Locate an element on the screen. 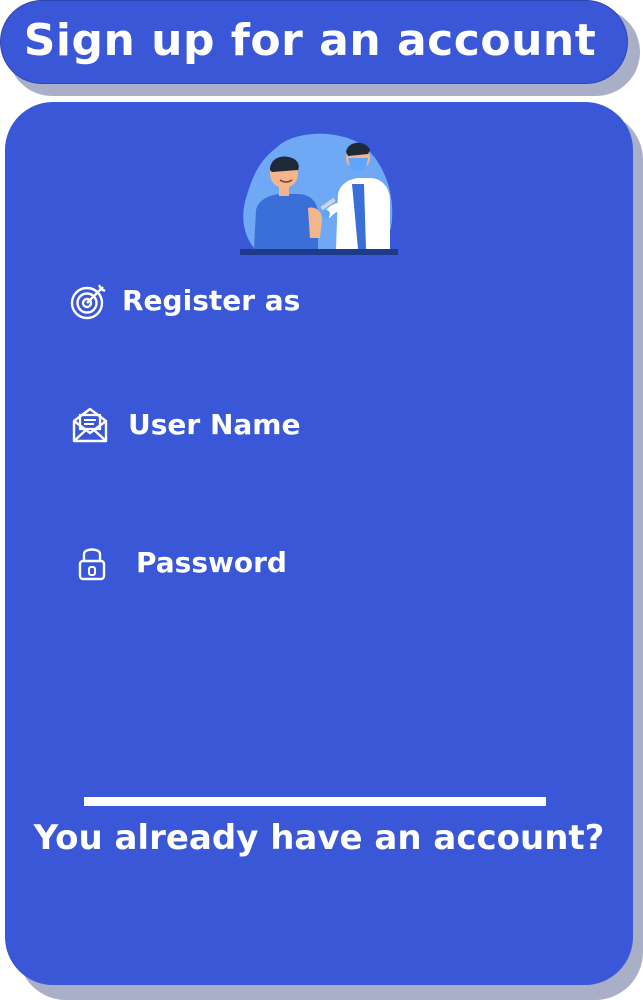 This screenshot has height=1000, width=643. envelope-icon is located at coordinates (90, 425).